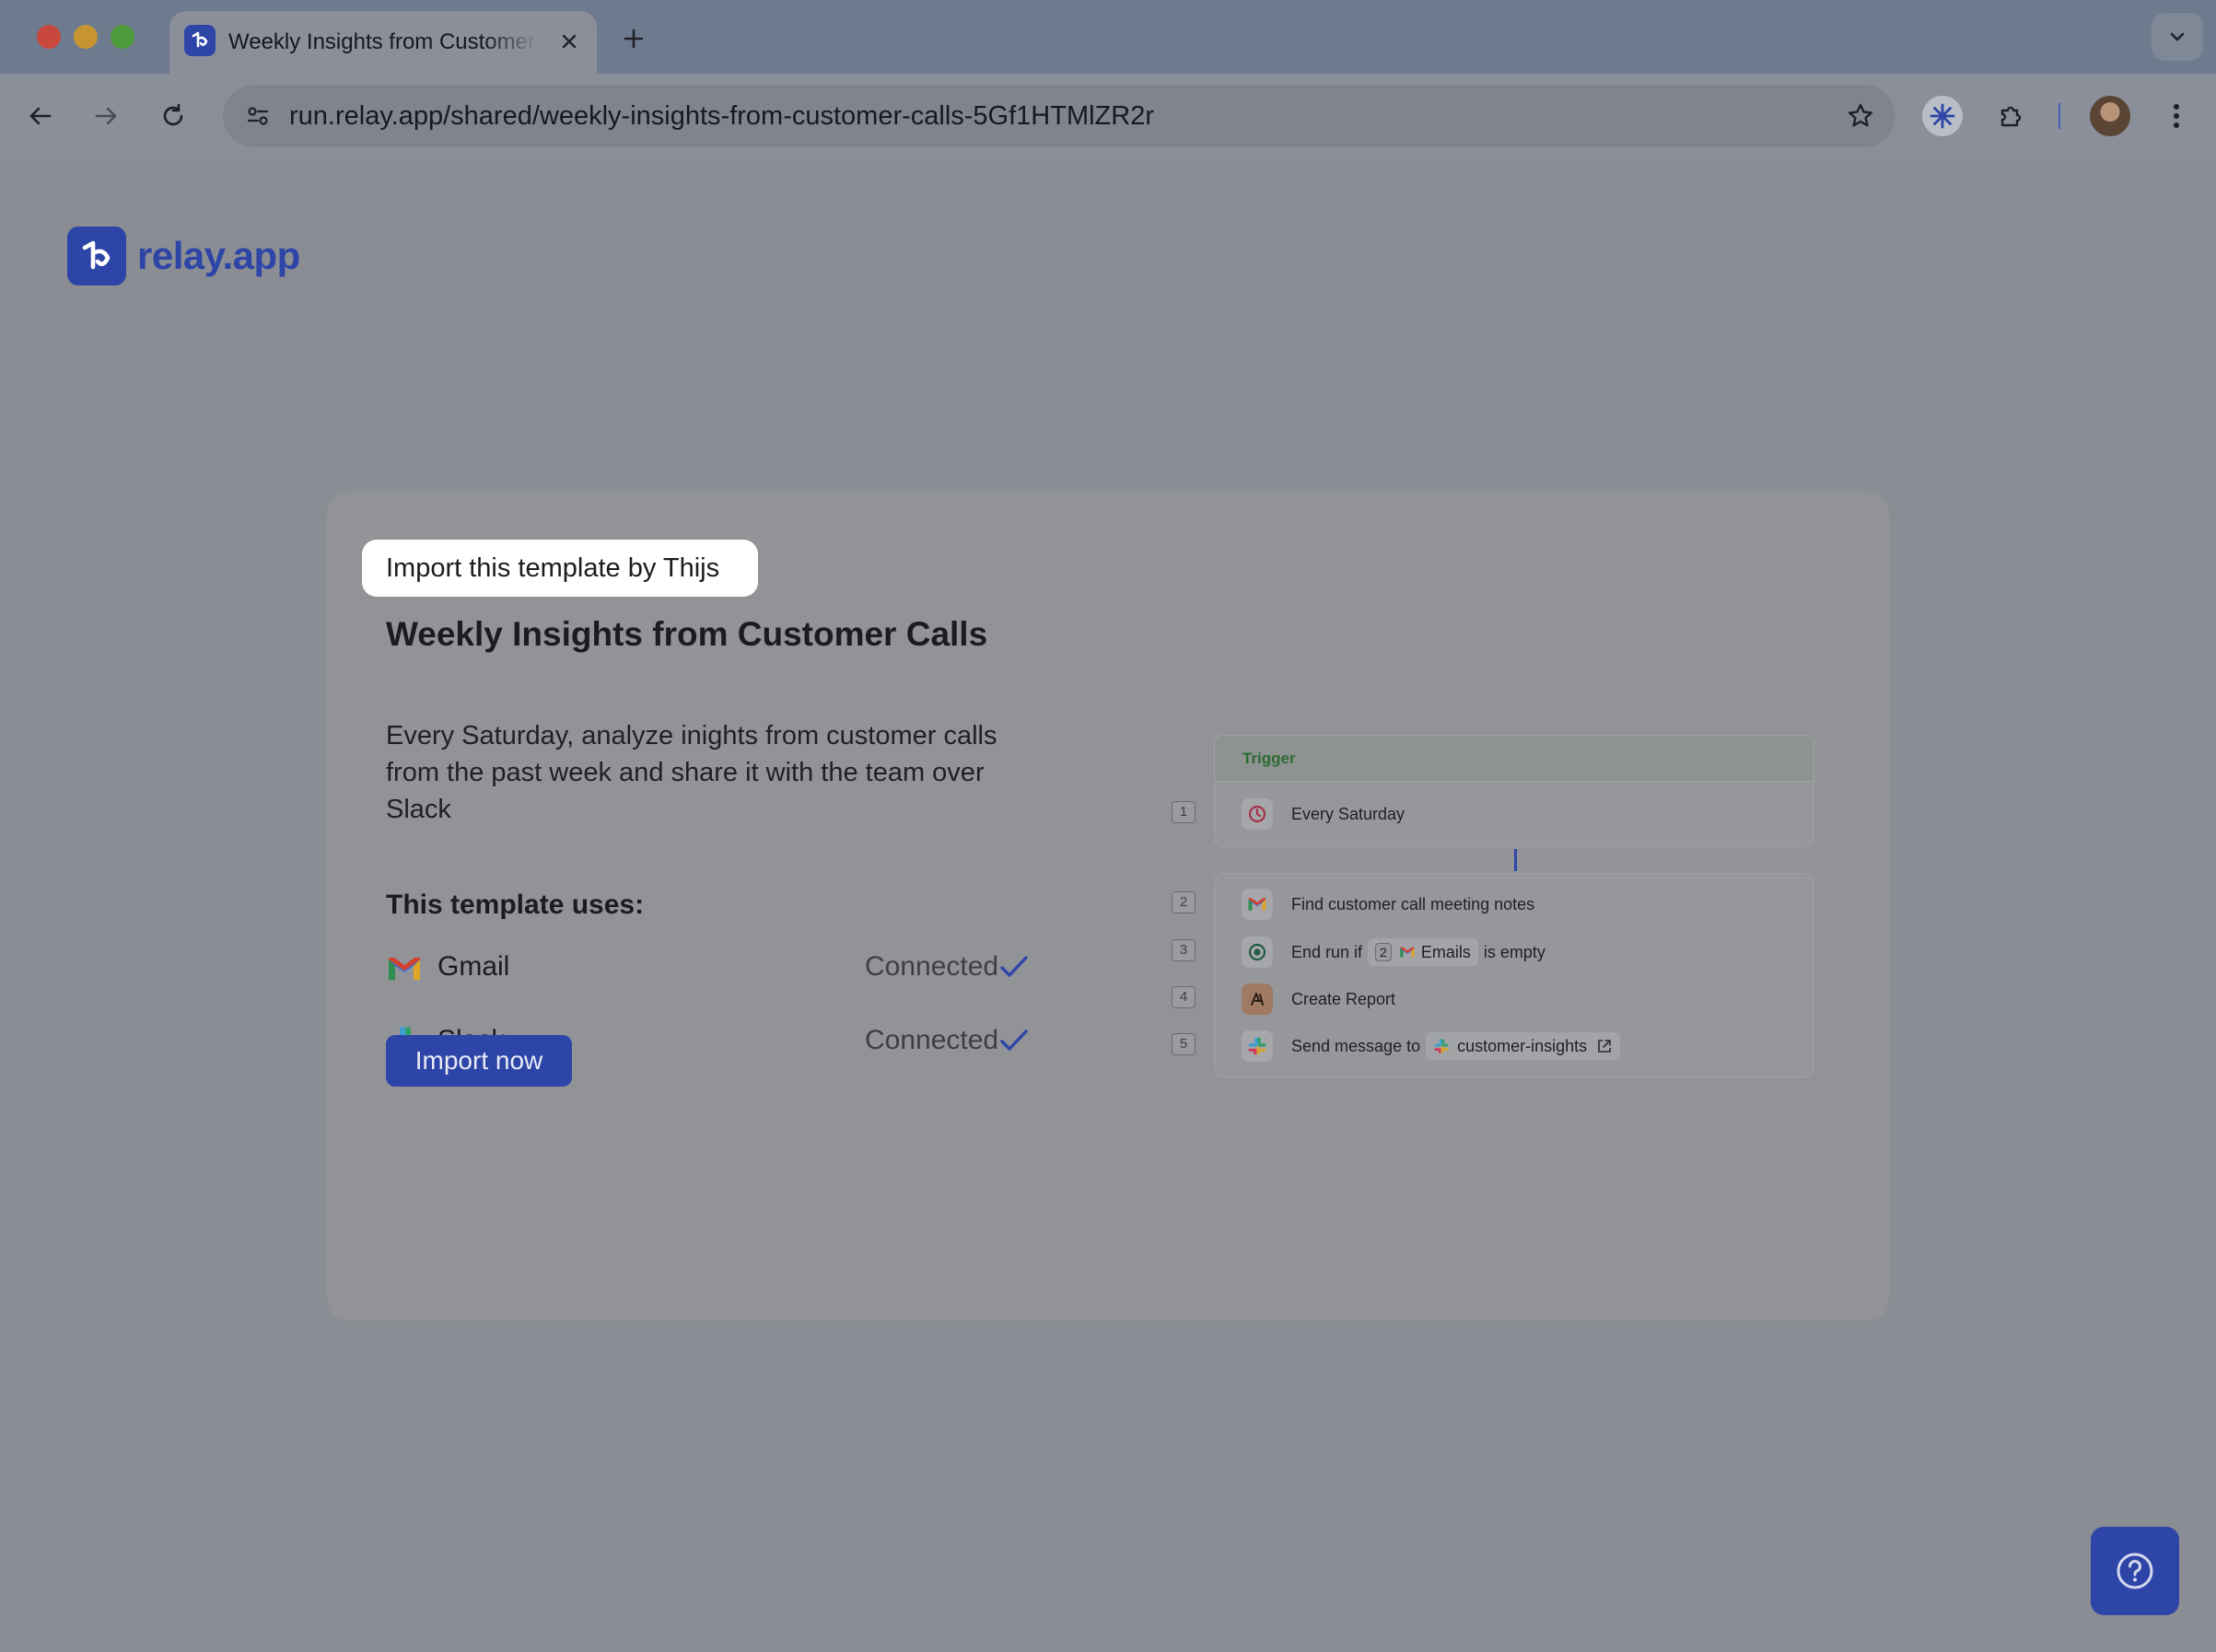 The image size is (2216, 1652). I want to click on emails-reference-pill: 2 Emails, so click(1423, 952).